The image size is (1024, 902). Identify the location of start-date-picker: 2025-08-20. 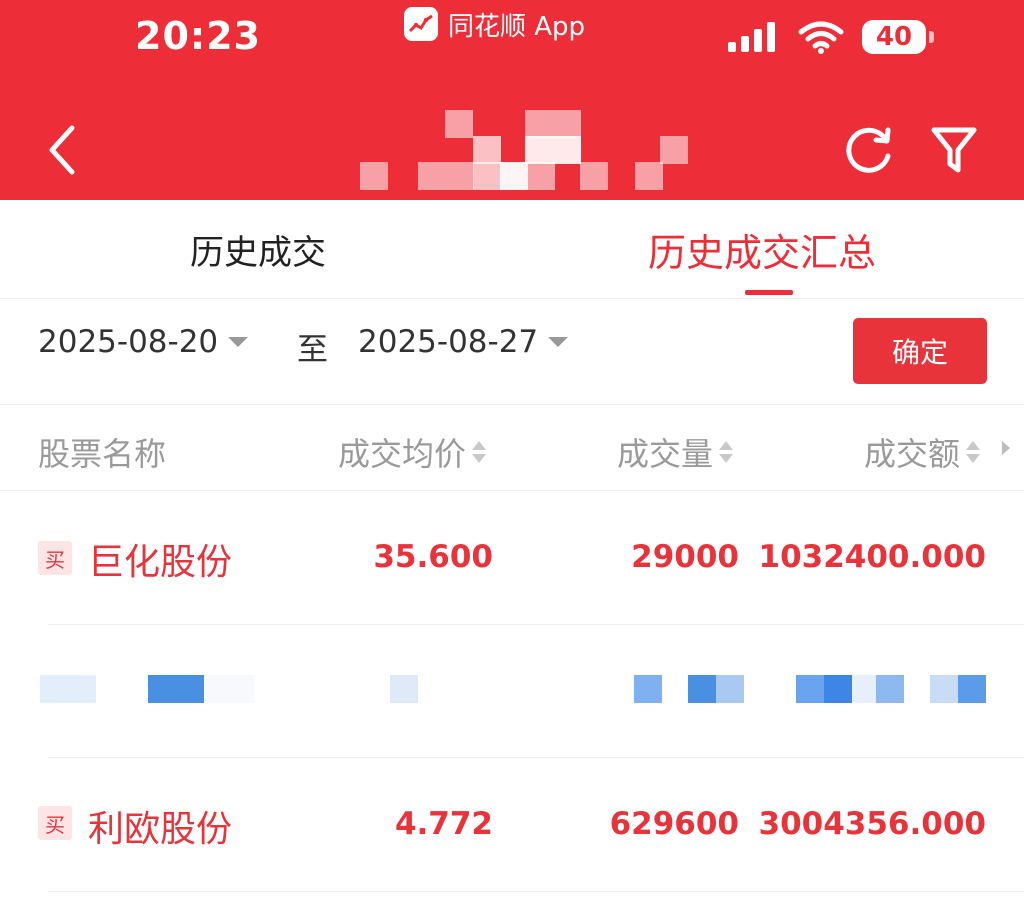
(143, 342).